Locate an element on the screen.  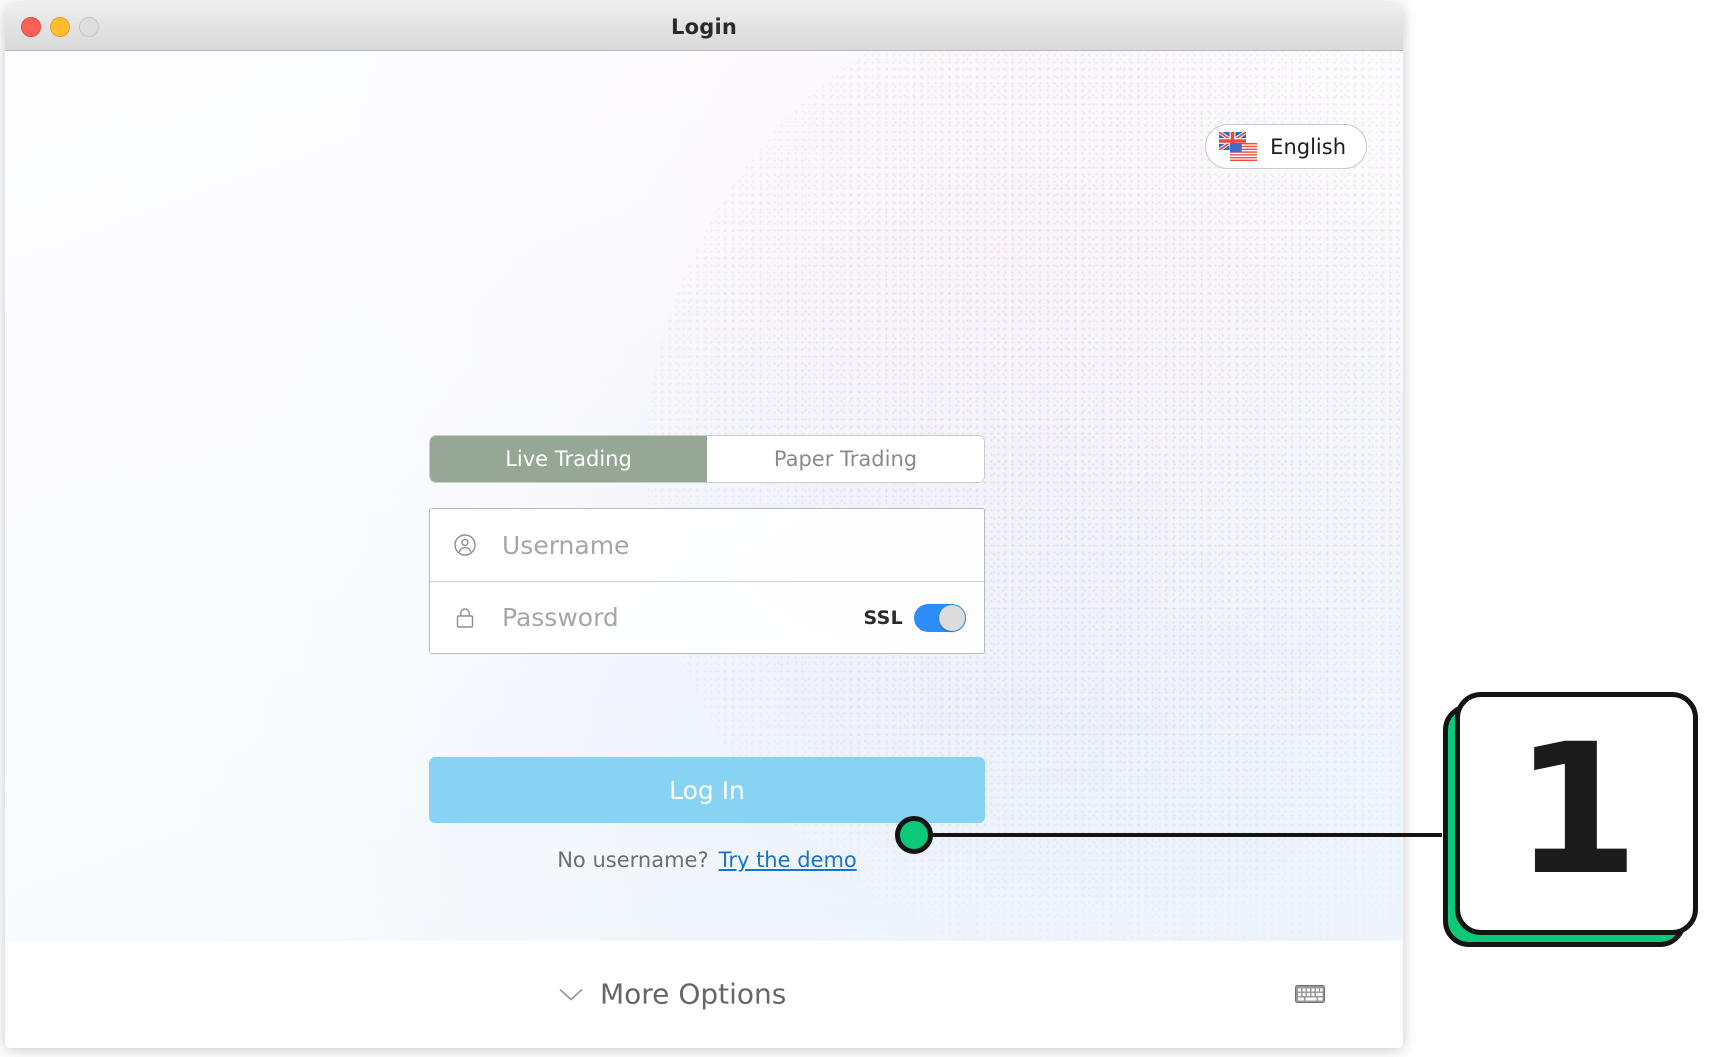
window-titlebar: Login is located at coordinates (704, 27).